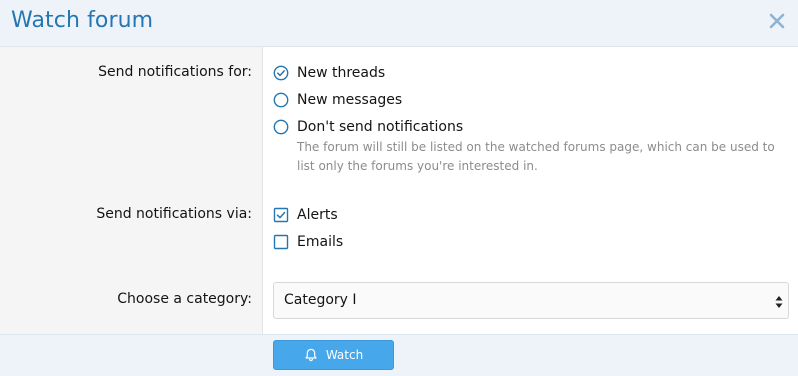  I want to click on category-select-value: Category I, so click(320, 300).